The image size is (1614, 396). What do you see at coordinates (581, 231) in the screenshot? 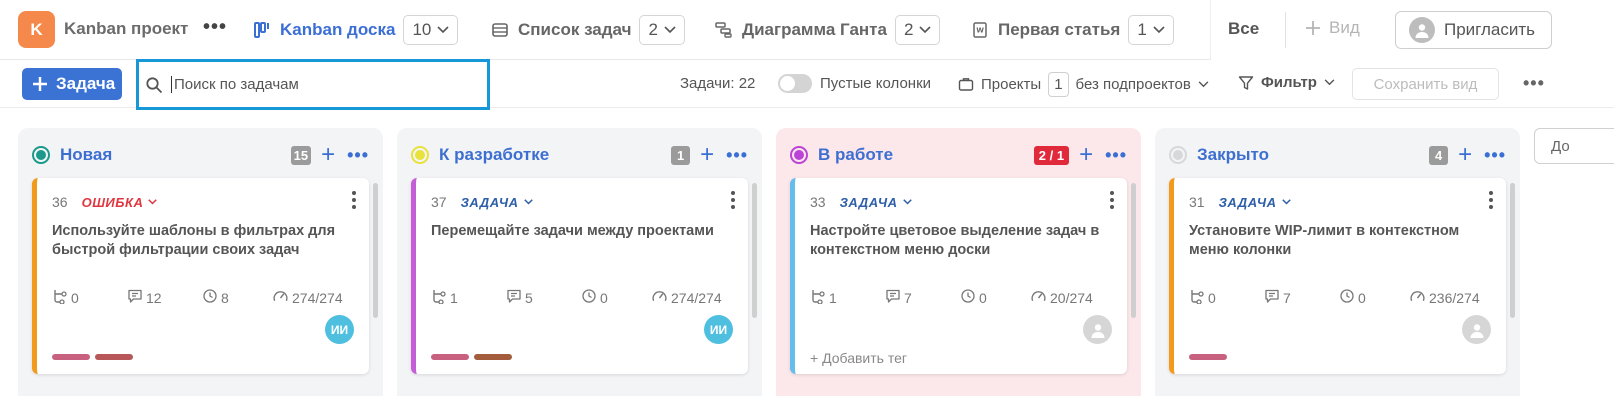
I see `task-title: Перемещайте задачи между проектами` at bounding box center [581, 231].